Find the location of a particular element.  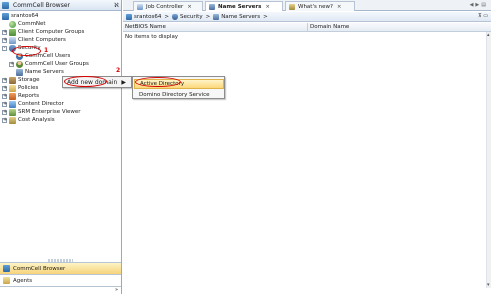

empty-grid-message: No items to display is located at coordinates (152, 37).